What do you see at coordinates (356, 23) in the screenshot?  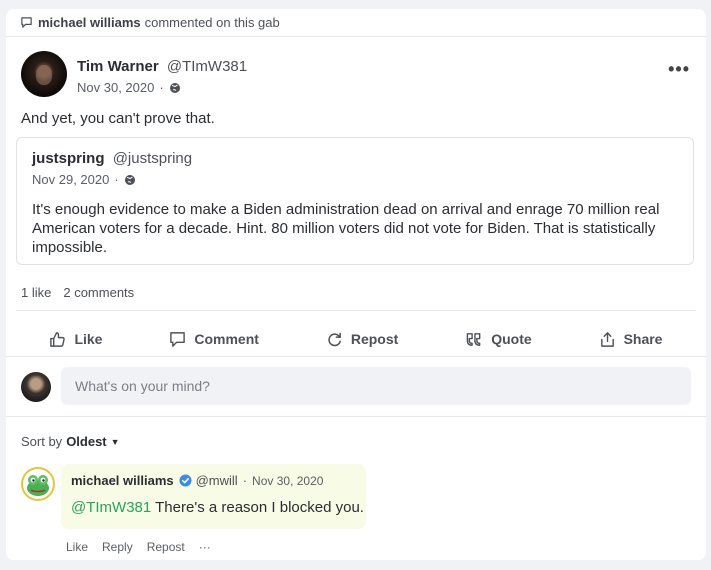 I see `activity-bar: michael williams commented on this gab` at bounding box center [356, 23].